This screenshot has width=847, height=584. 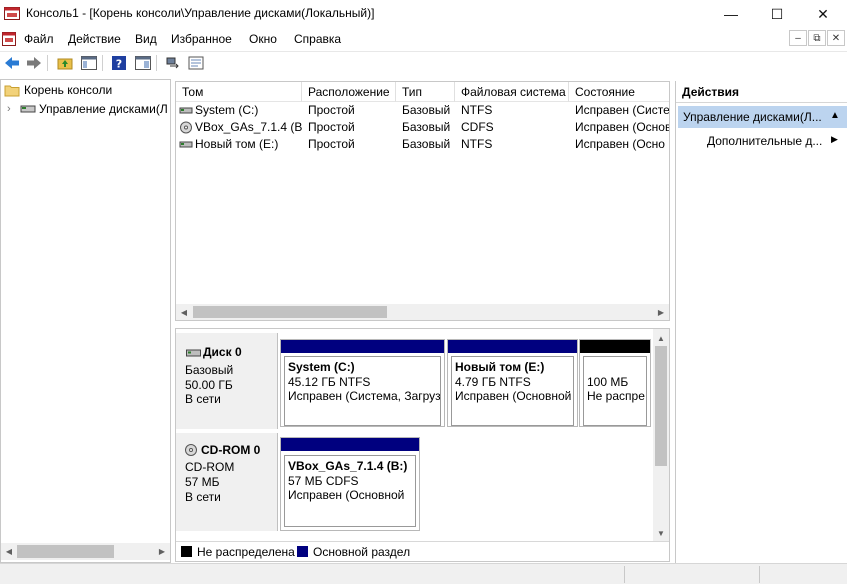 What do you see at coordinates (619, 92) in the screenshot?
I see `column-header-status: Состояние` at bounding box center [619, 92].